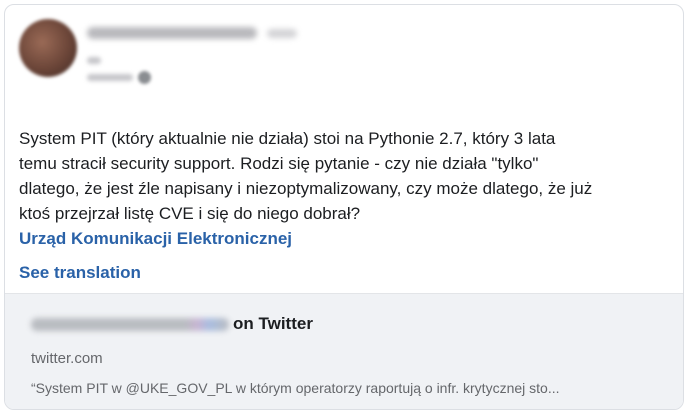  What do you see at coordinates (172, 33) in the screenshot?
I see `author-name-redacted` at bounding box center [172, 33].